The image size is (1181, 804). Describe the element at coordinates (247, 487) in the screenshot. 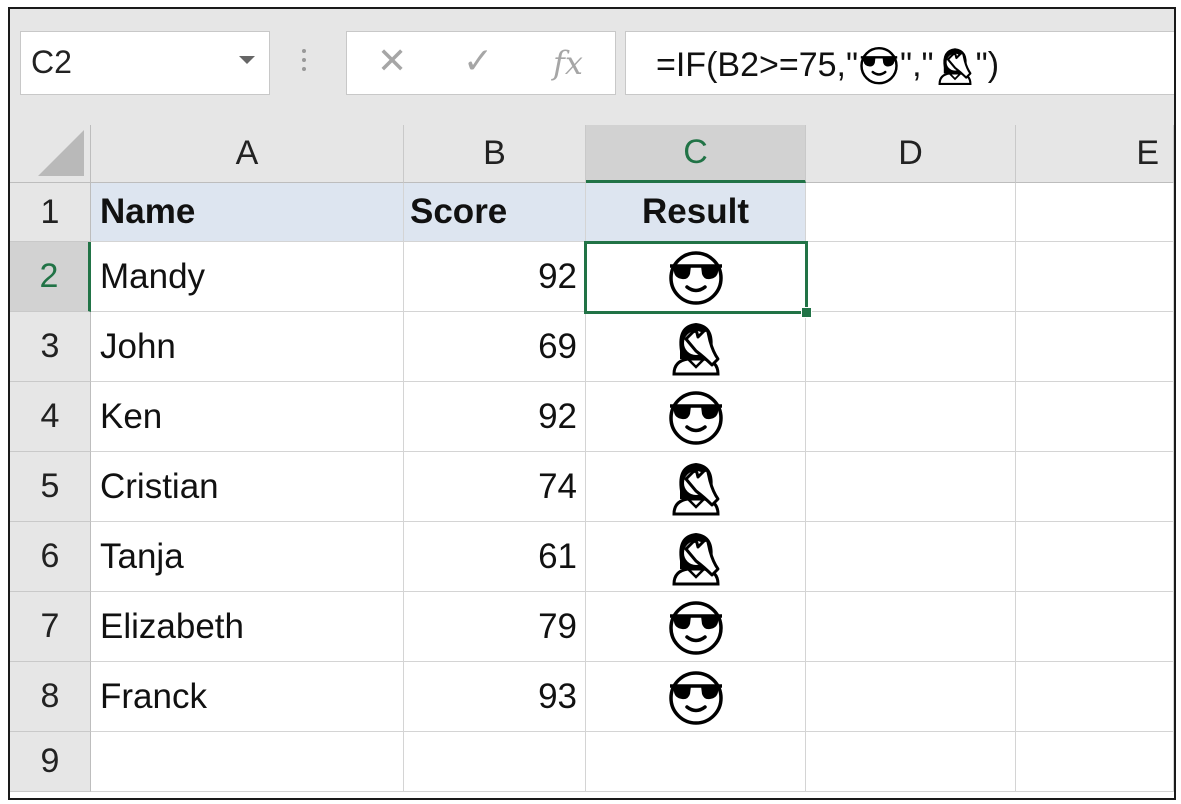

I see `cell-a5: Cristian` at that location.